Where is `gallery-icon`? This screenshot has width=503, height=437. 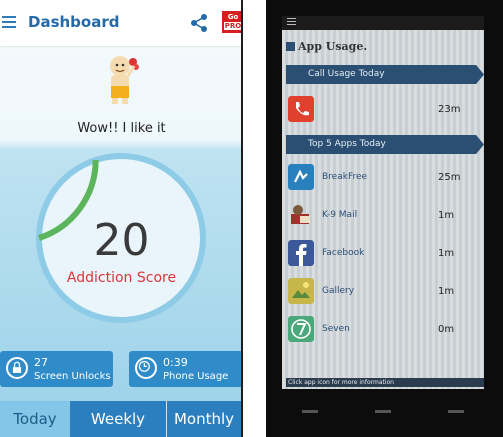
gallery-icon is located at coordinates (301, 291).